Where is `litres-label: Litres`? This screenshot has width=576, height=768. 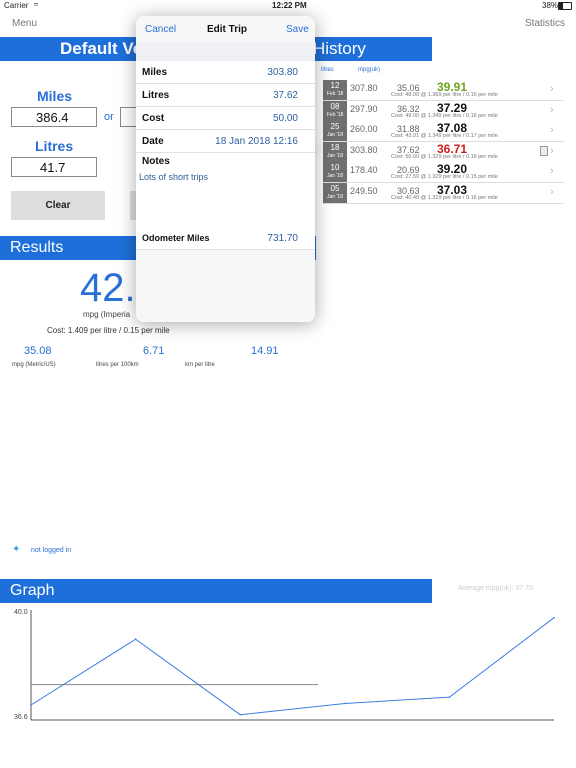
litres-label: Litres is located at coordinates (54, 146).